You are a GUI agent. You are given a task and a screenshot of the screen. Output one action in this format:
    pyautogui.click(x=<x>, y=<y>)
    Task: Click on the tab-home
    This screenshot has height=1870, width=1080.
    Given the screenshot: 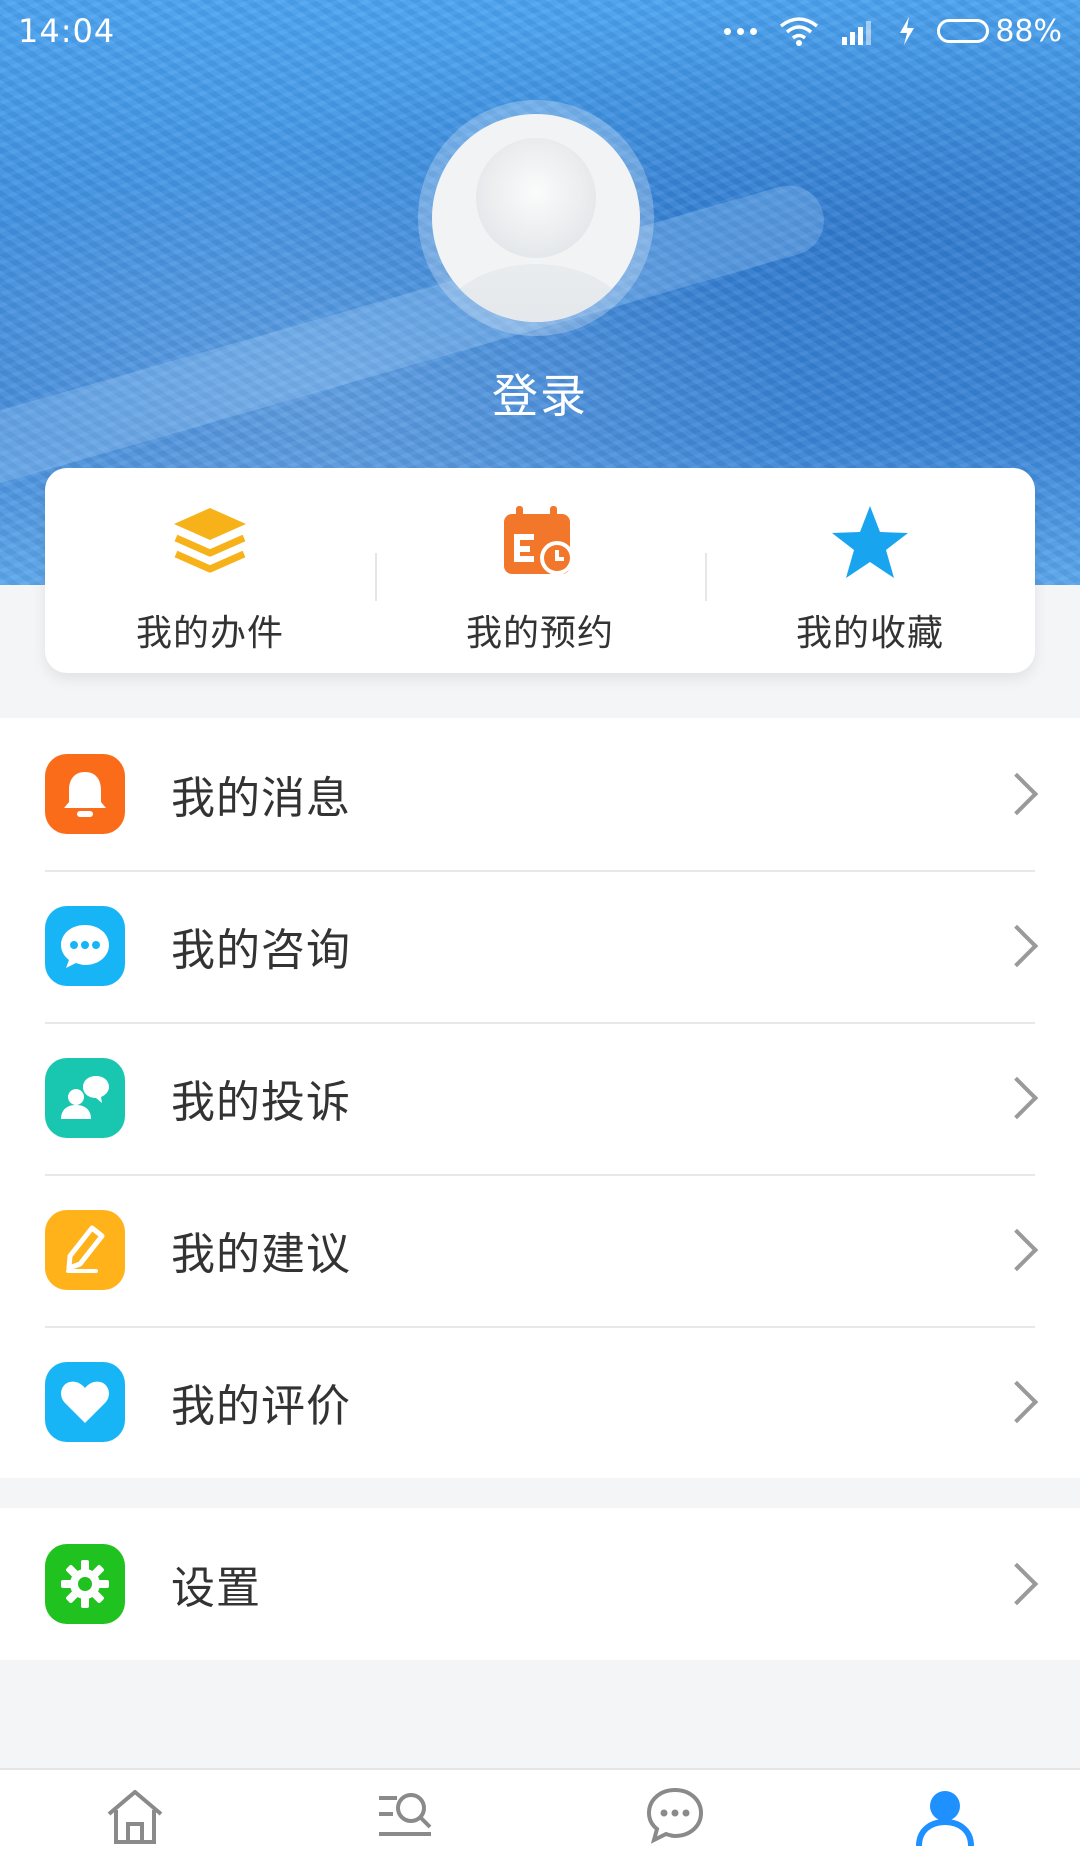 What is the action you would take?
    pyautogui.click(x=135, y=1820)
    